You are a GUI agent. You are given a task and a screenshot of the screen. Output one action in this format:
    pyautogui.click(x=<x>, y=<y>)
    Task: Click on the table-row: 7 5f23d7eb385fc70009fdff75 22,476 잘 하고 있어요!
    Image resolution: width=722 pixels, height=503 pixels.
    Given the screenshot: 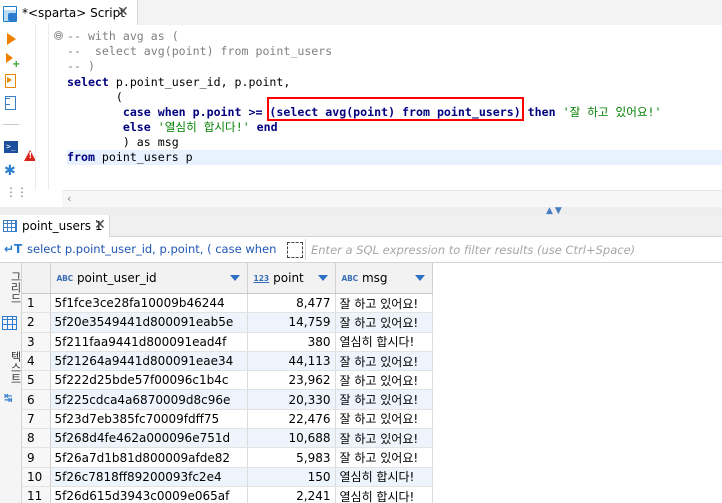 What is the action you would take?
    pyautogui.click(x=227, y=419)
    